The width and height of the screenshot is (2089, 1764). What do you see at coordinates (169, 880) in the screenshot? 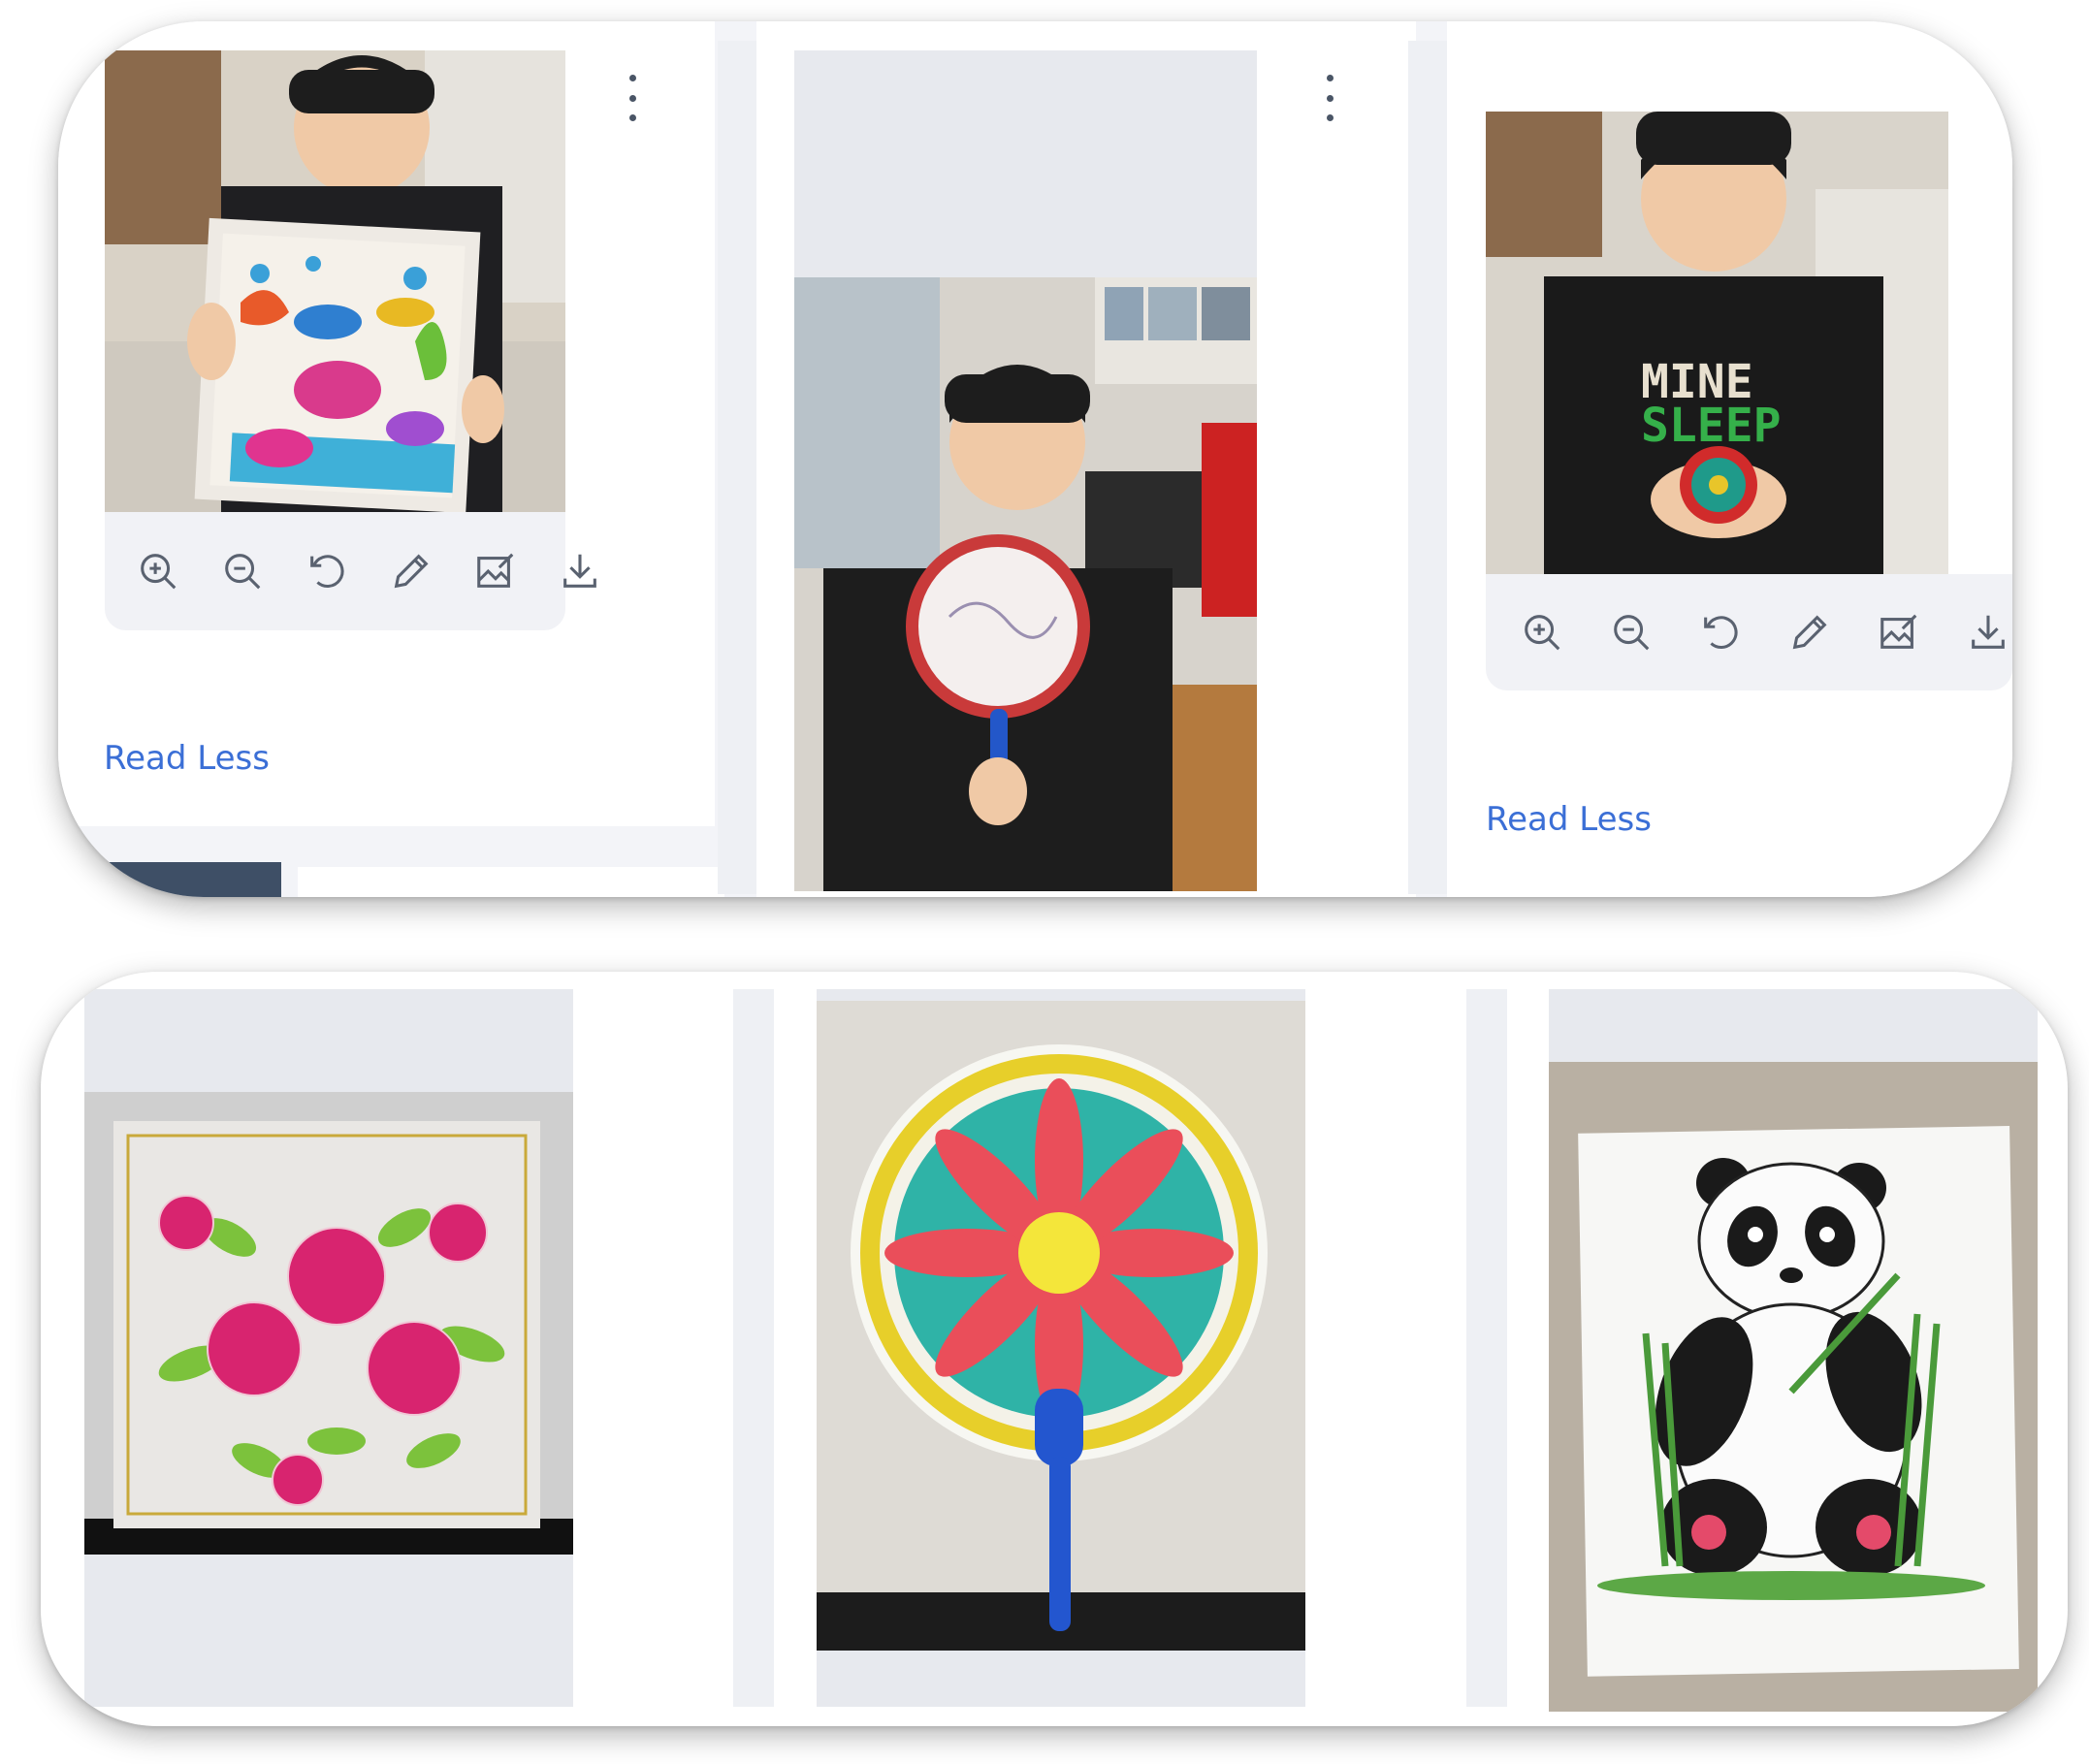
I see `partial-next-card-image` at bounding box center [169, 880].